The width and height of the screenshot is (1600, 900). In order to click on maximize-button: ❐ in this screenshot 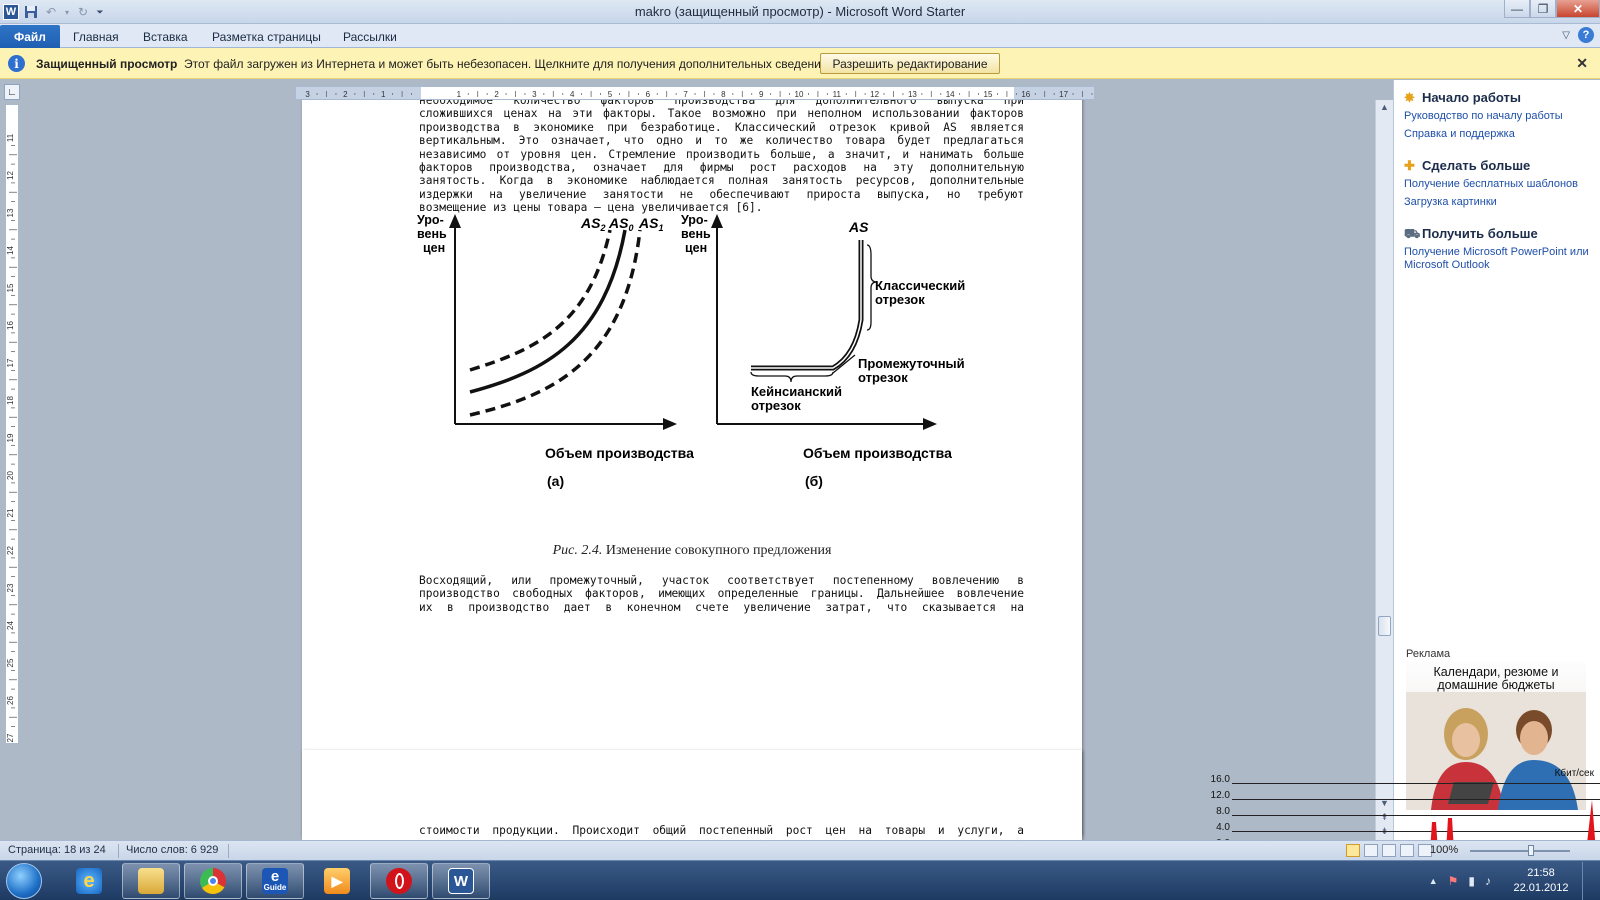, I will do `click(1543, 9)`.